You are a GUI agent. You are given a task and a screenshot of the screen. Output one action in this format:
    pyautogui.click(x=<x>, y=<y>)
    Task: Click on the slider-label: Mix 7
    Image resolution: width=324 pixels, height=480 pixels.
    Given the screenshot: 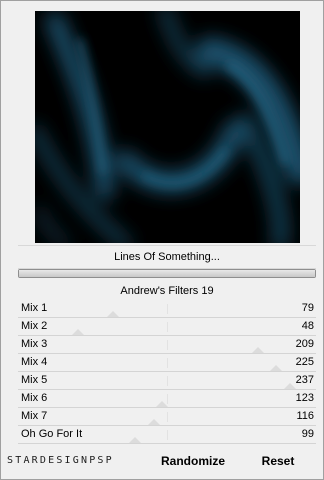 What is the action you would take?
    pyautogui.click(x=34, y=416)
    